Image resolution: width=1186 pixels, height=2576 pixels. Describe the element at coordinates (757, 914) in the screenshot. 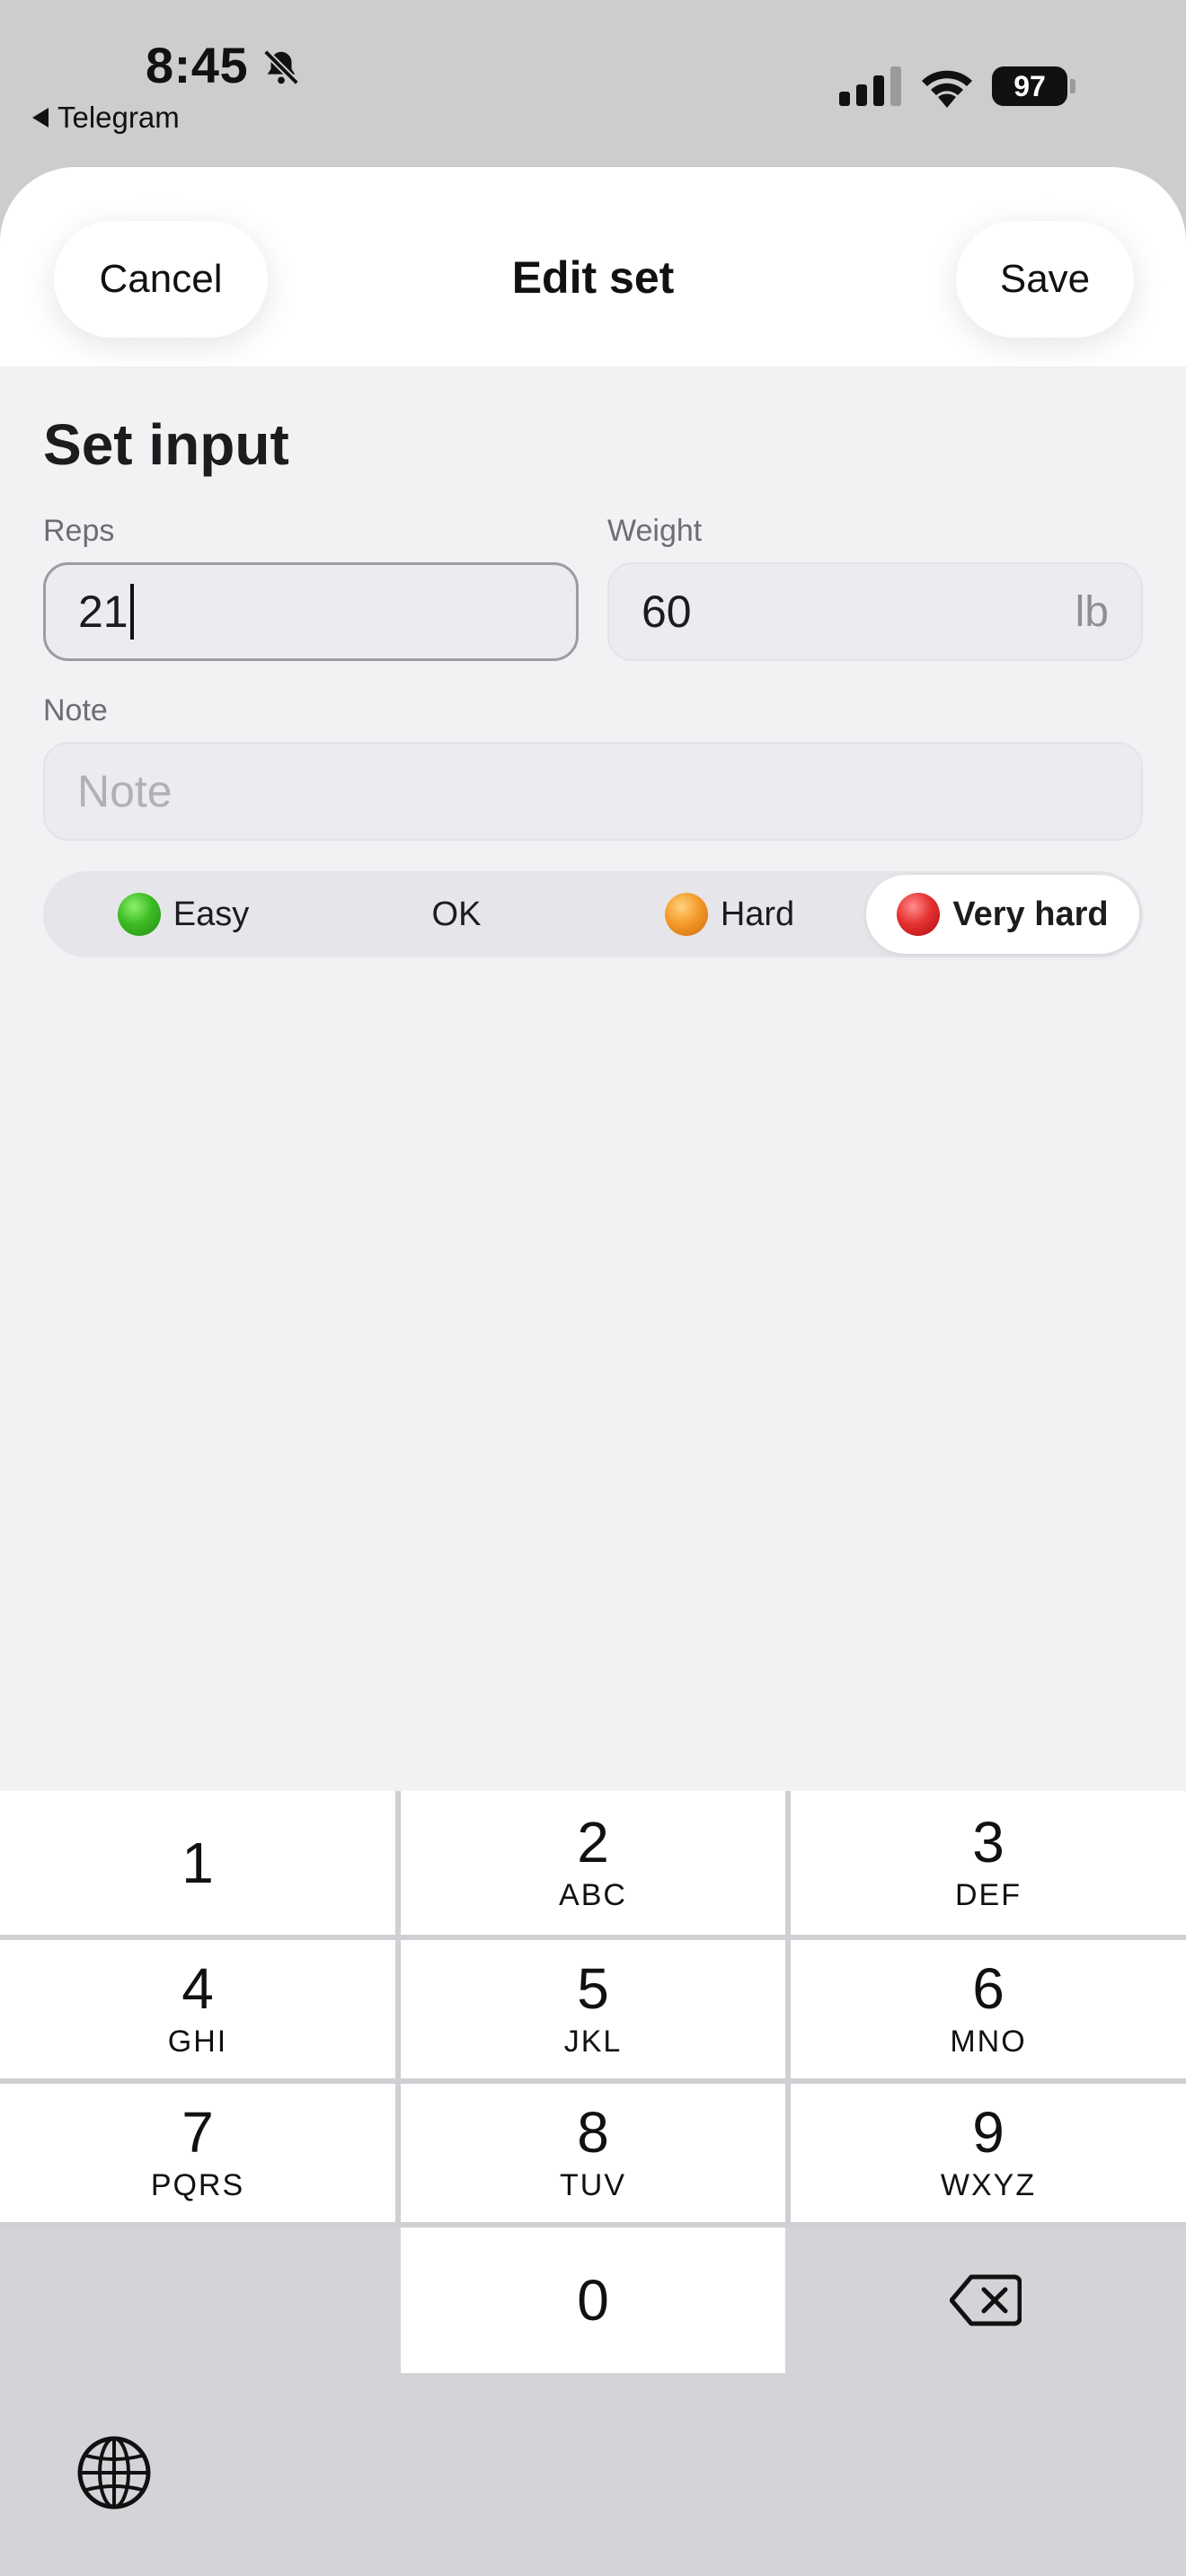

I see `difficulty-label: Hard` at that location.